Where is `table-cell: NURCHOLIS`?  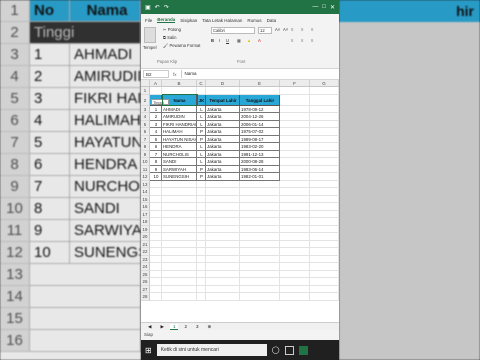 table-cell: NURCHOLIS is located at coordinates (179, 154).